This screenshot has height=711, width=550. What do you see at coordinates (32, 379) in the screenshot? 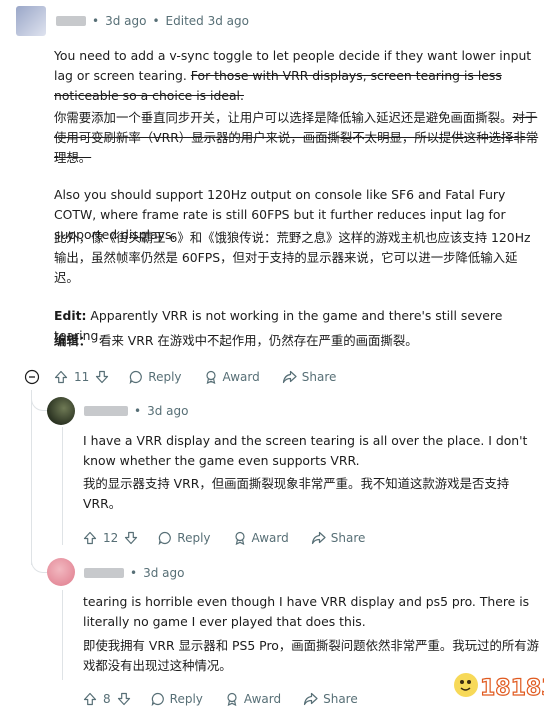
I see `collapse-thread-icon` at bounding box center [32, 379].